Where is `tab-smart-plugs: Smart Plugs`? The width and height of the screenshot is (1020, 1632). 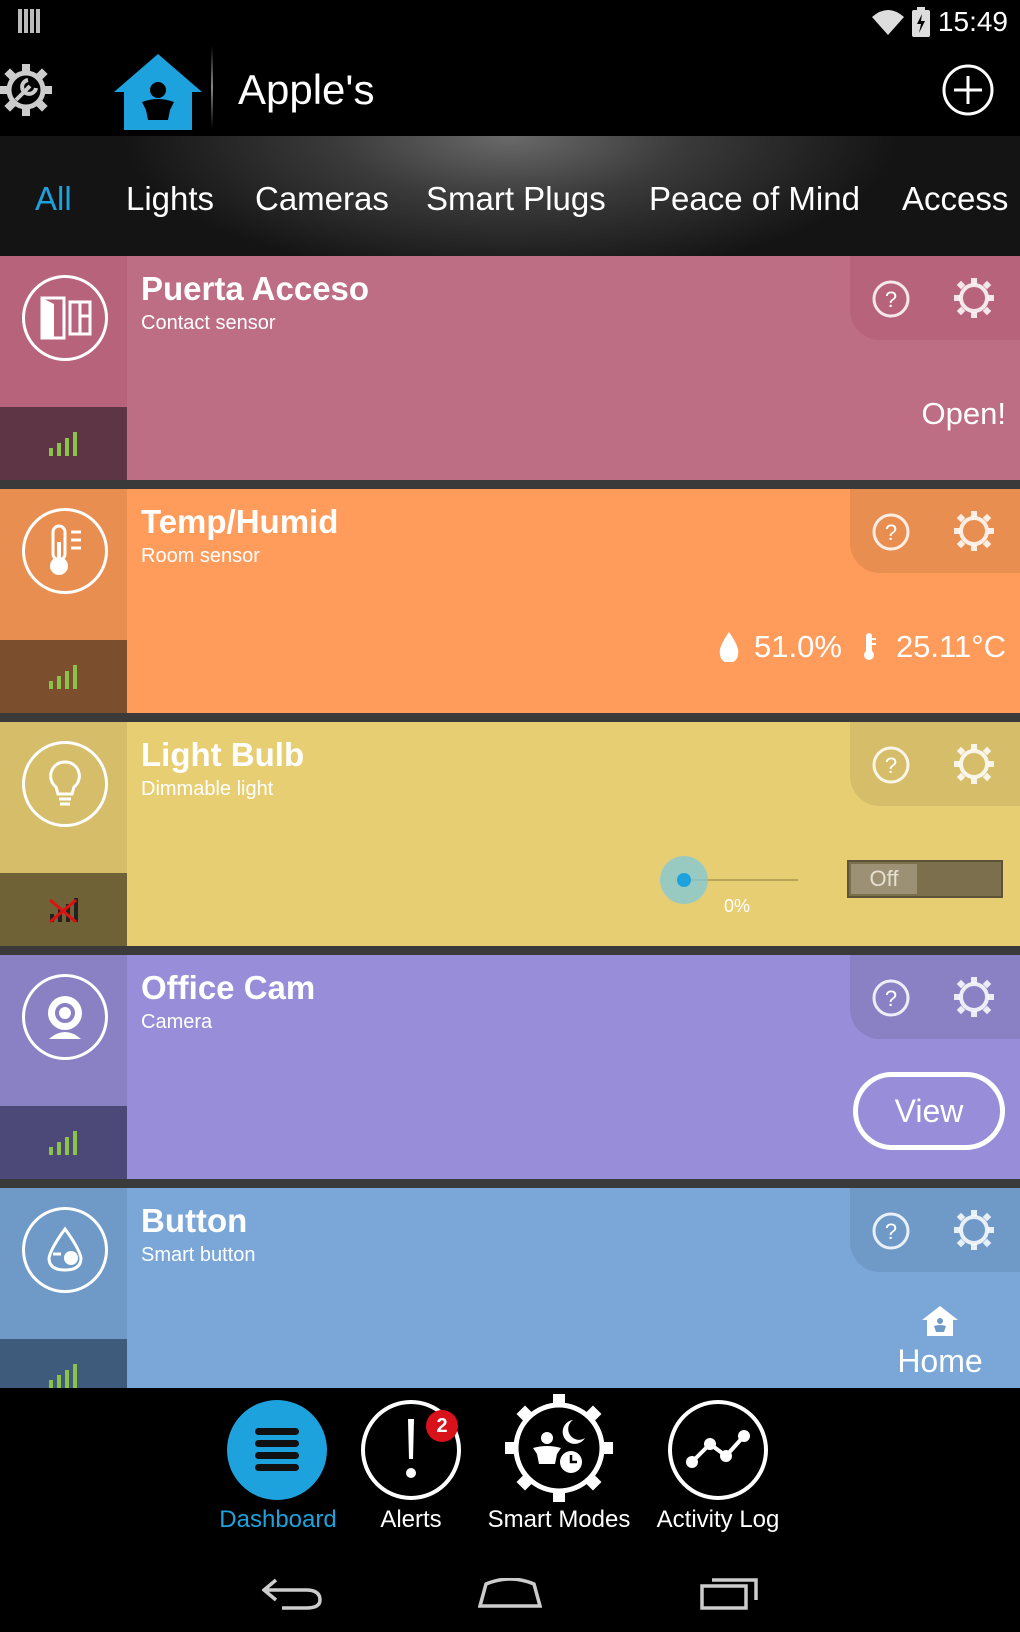 tab-smart-plugs: Smart Plugs is located at coordinates (516, 199).